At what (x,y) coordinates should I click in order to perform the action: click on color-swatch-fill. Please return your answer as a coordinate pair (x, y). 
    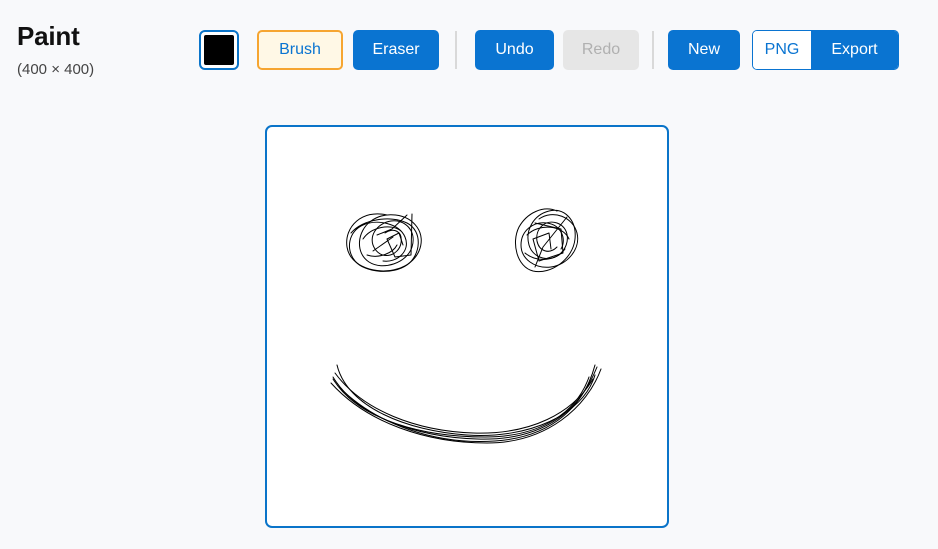
    Looking at the image, I should click on (219, 50).